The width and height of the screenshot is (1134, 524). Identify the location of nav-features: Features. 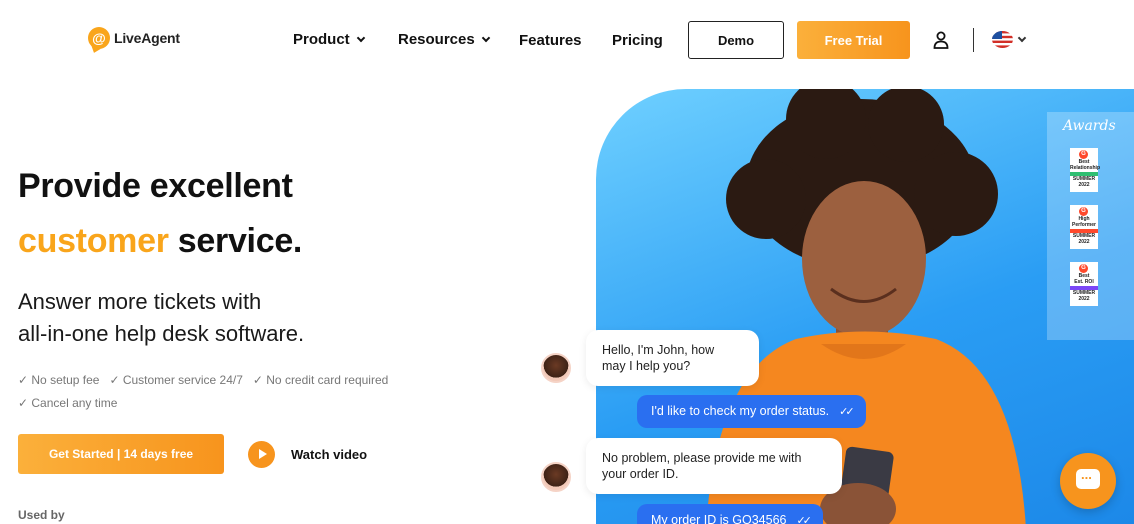
(550, 40).